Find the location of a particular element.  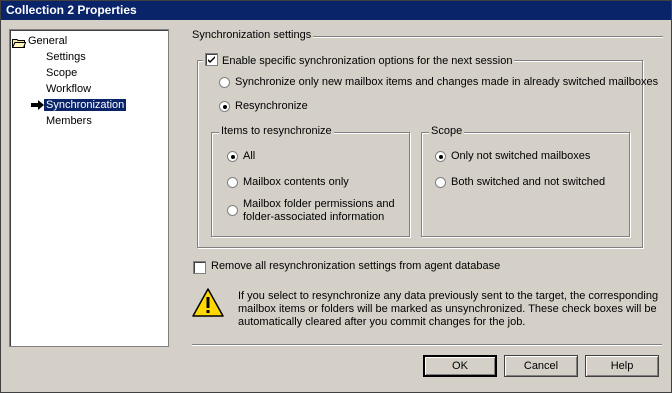

scope-group-title: Scope is located at coordinates (447, 131).